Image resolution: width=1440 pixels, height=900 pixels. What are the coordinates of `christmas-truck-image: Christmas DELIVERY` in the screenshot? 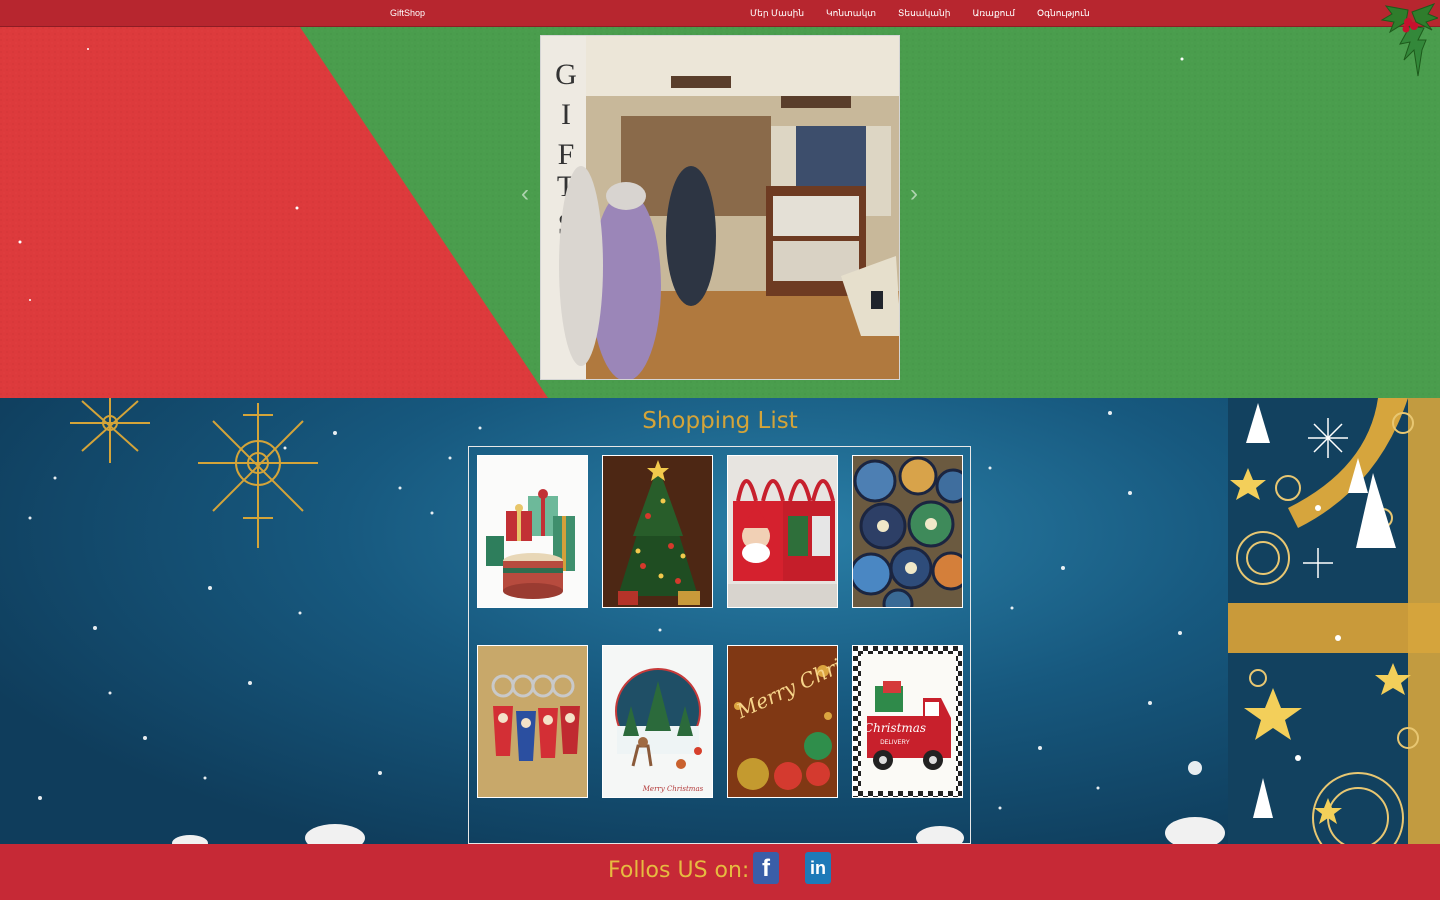 It's located at (907, 721).